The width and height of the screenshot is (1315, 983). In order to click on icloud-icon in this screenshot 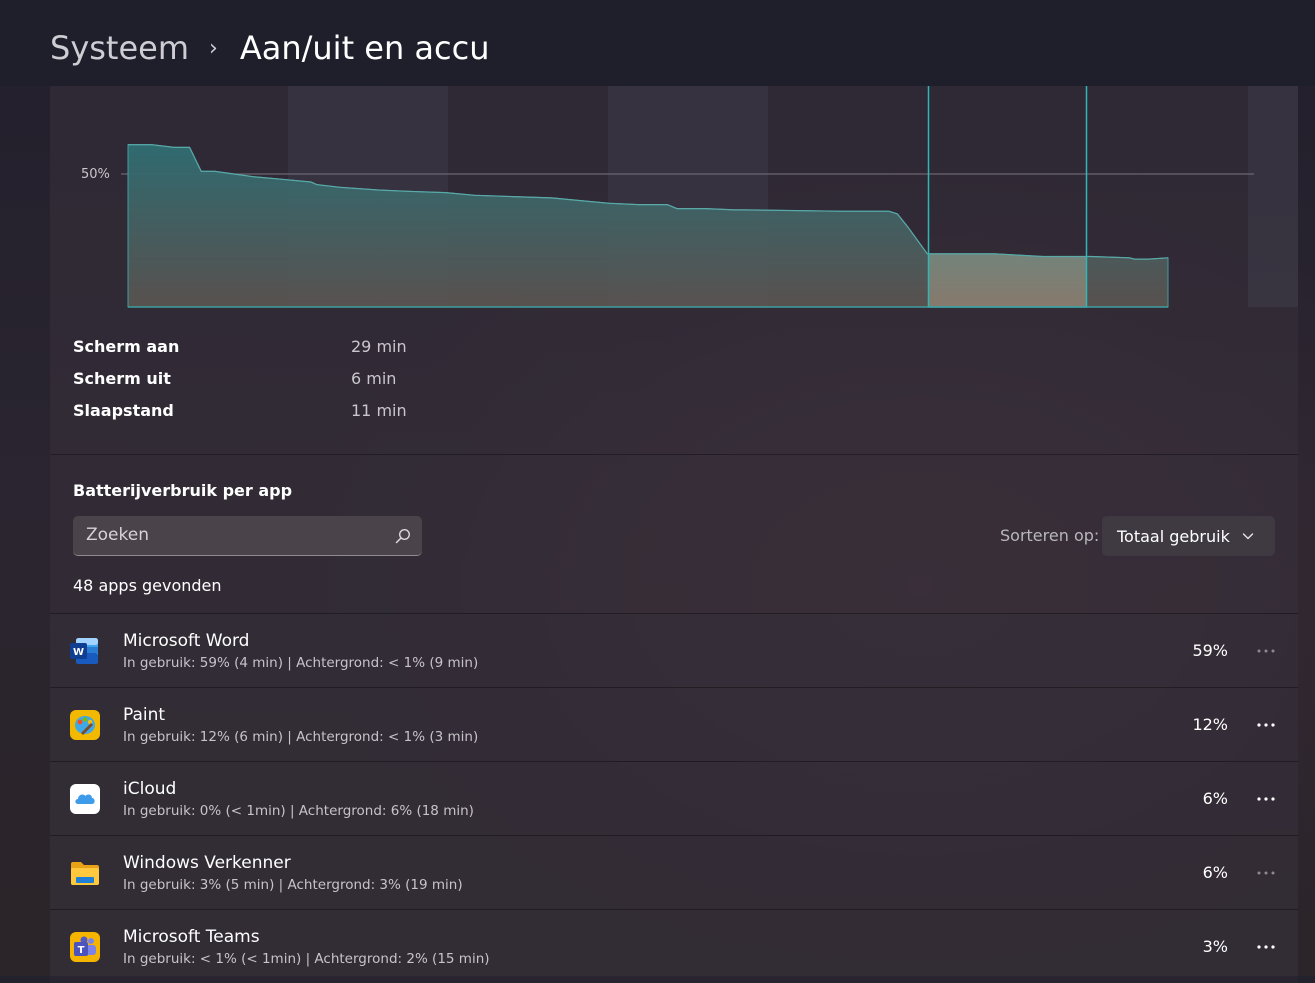, I will do `click(85, 799)`.